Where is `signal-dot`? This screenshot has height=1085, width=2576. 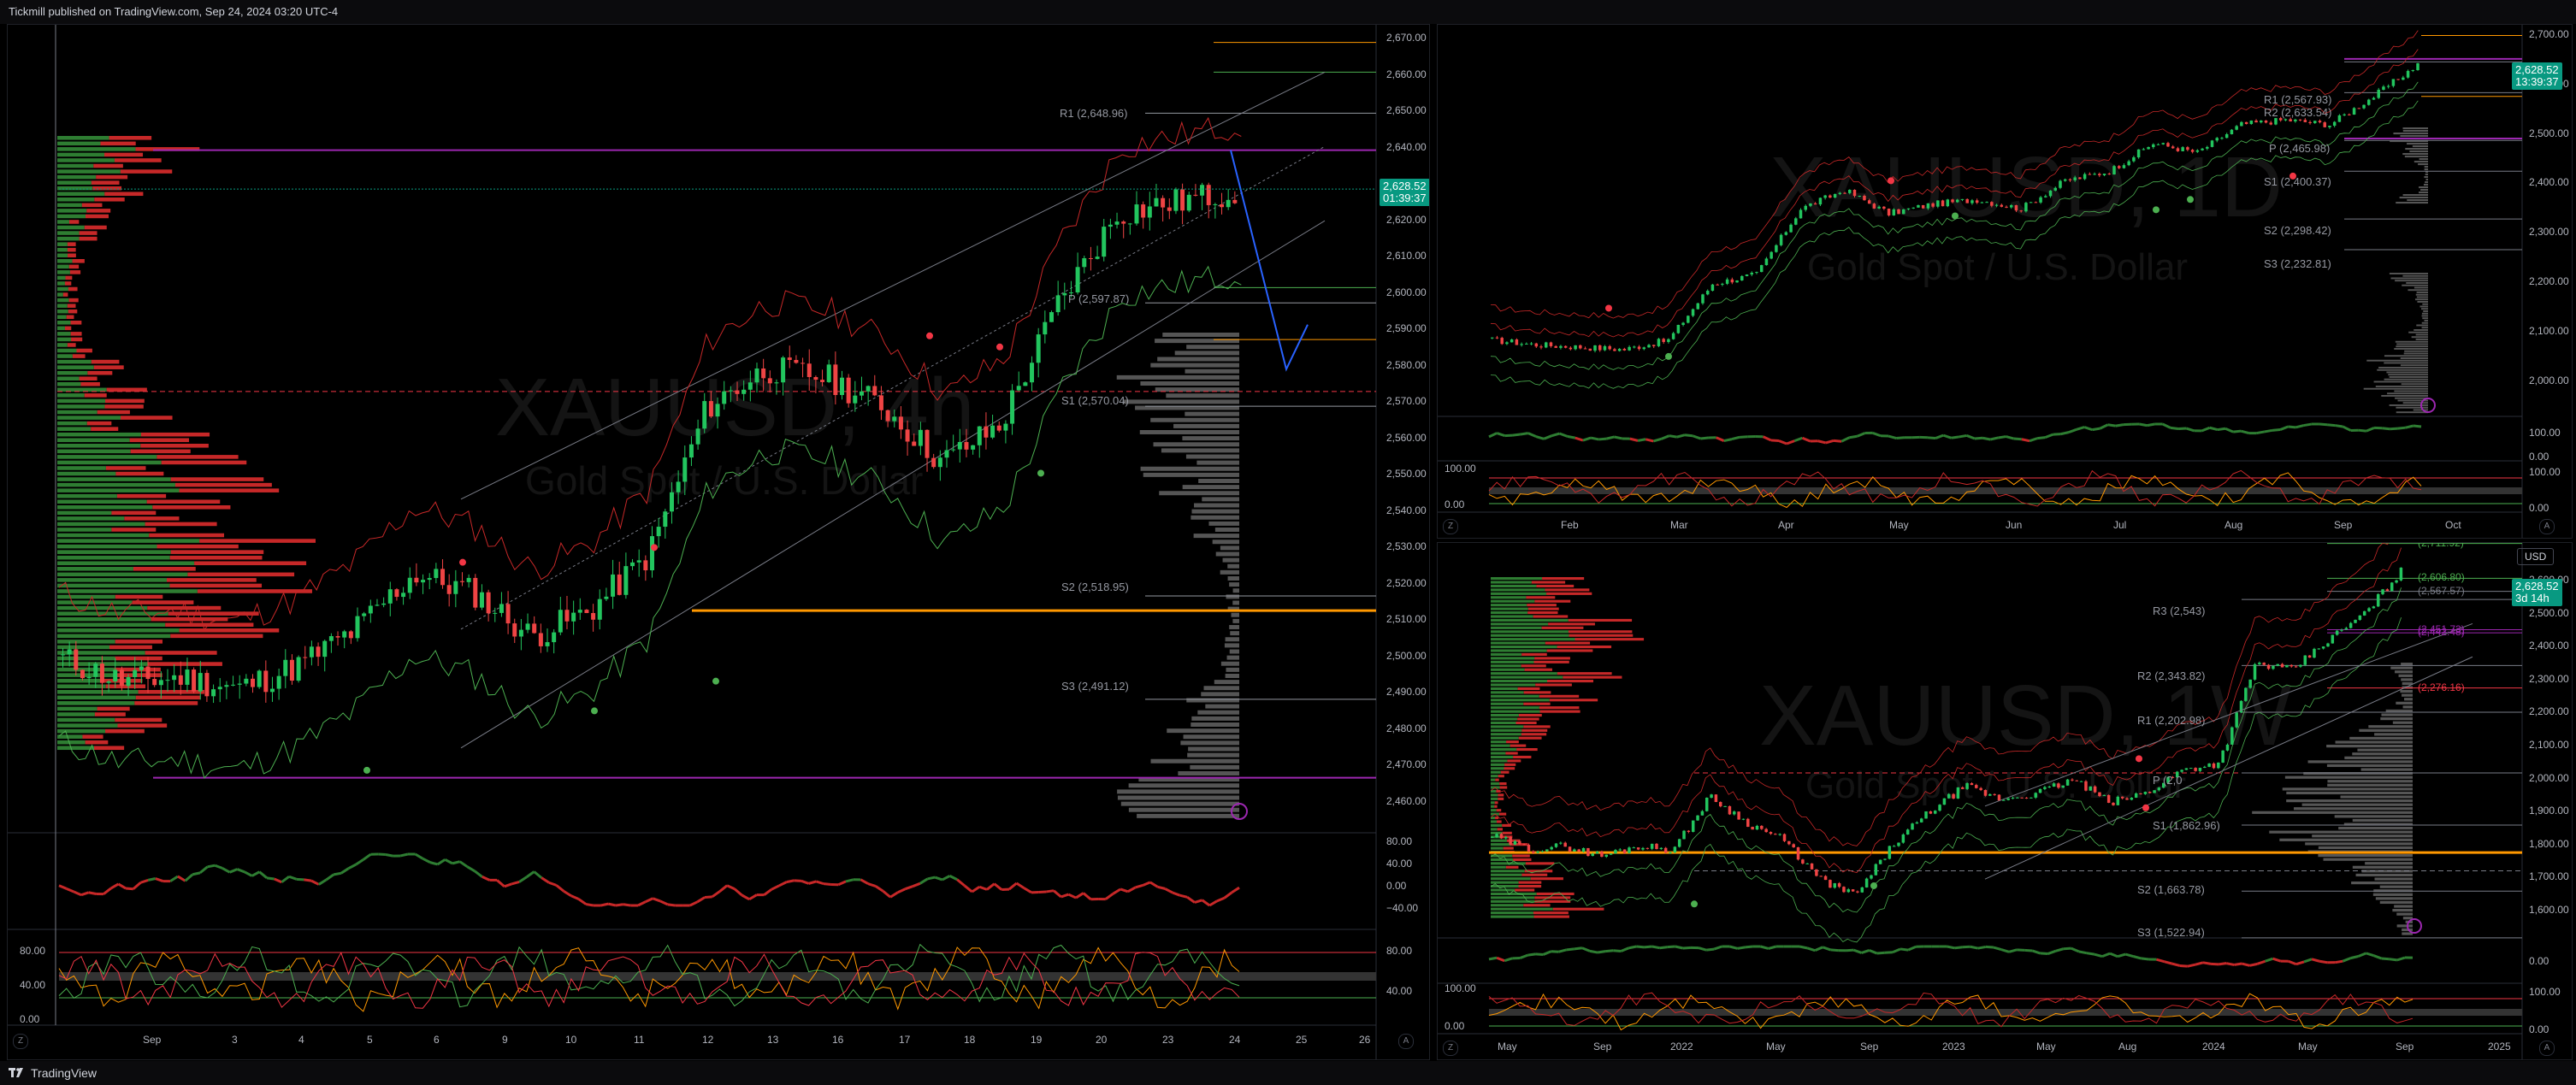
signal-dot is located at coordinates (1040, 473).